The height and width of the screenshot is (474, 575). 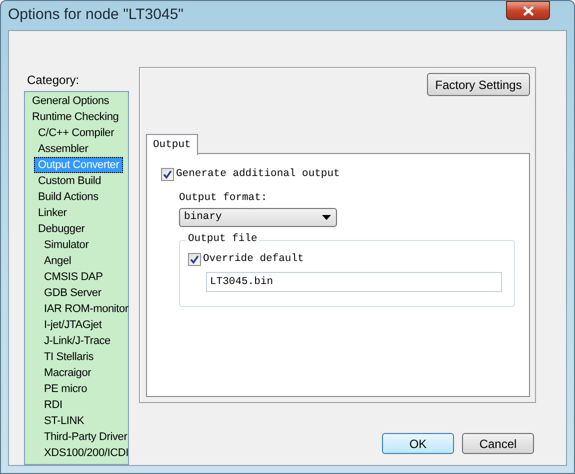 What do you see at coordinates (258, 217) in the screenshot?
I see `output-format-dropdown: binary` at bounding box center [258, 217].